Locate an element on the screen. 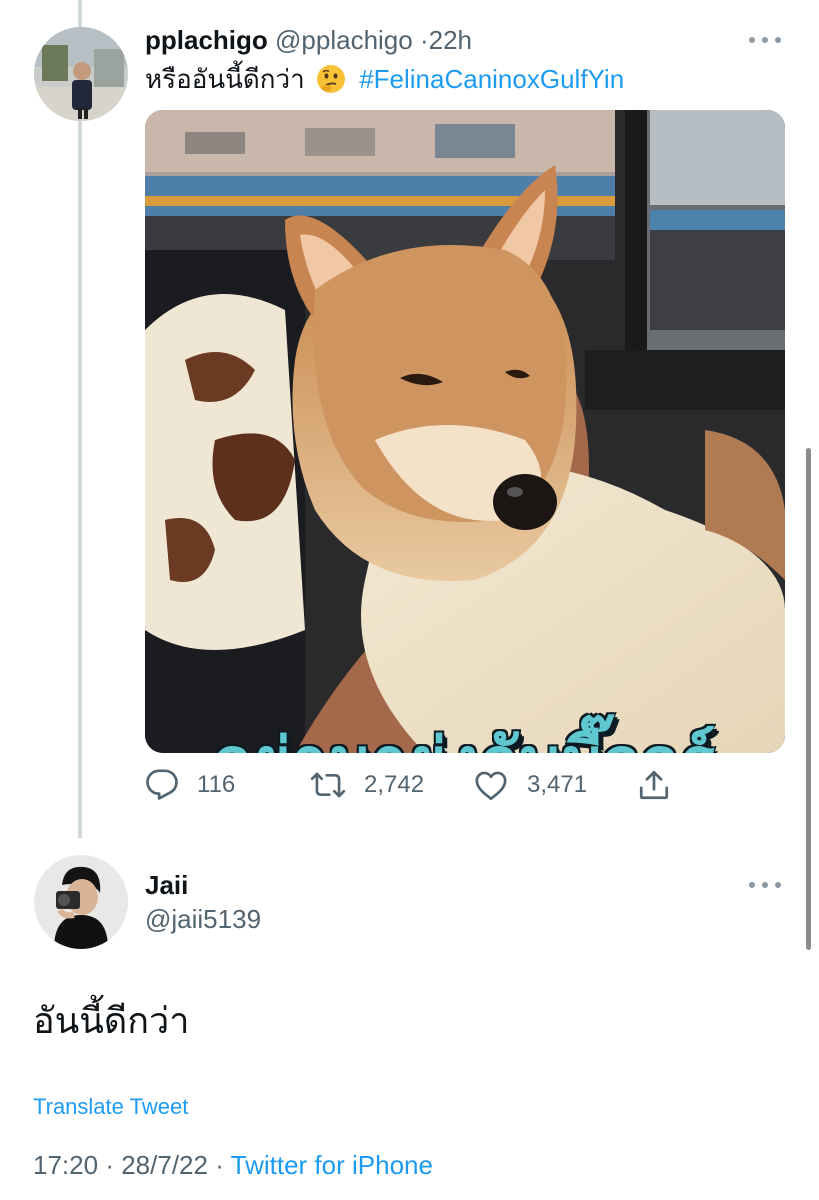  reply-display-name: Jaii is located at coordinates (166, 885).